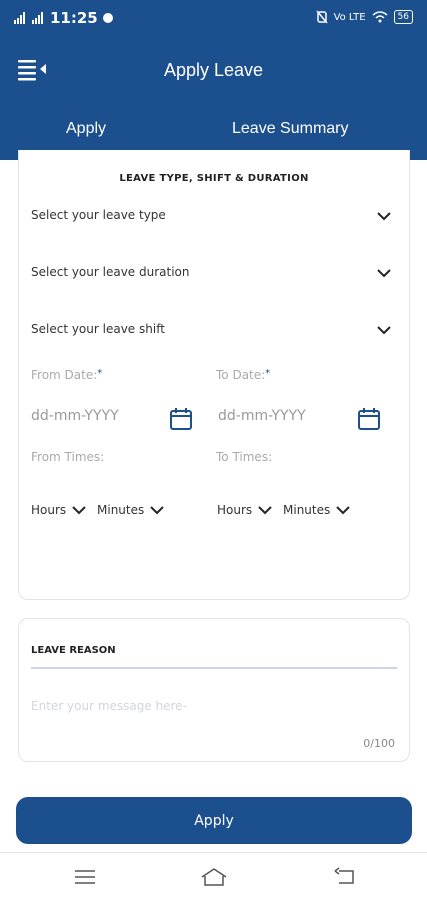 Image resolution: width=427 pixels, height=900 pixels. I want to click on leave-type-label: Select your leave type, so click(98, 215).